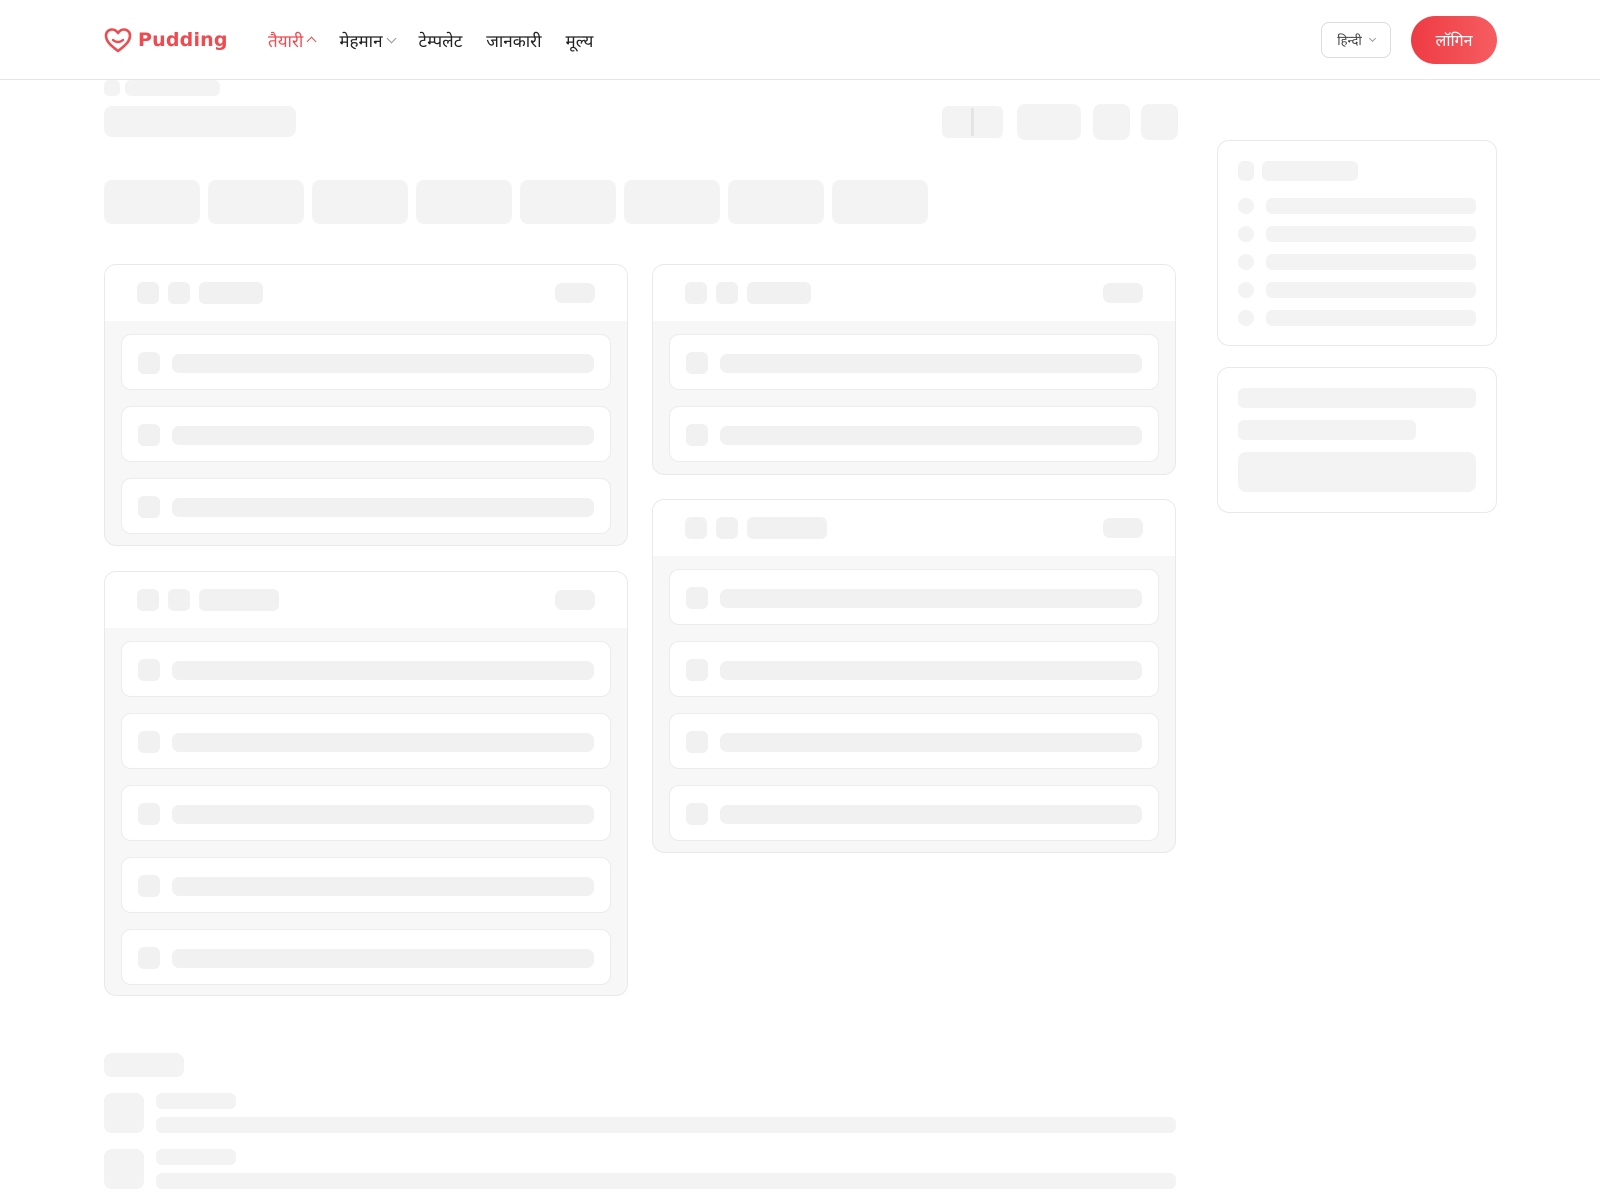  Describe the element at coordinates (1049, 122) in the screenshot. I see `toolbar-button-skeleton` at that location.